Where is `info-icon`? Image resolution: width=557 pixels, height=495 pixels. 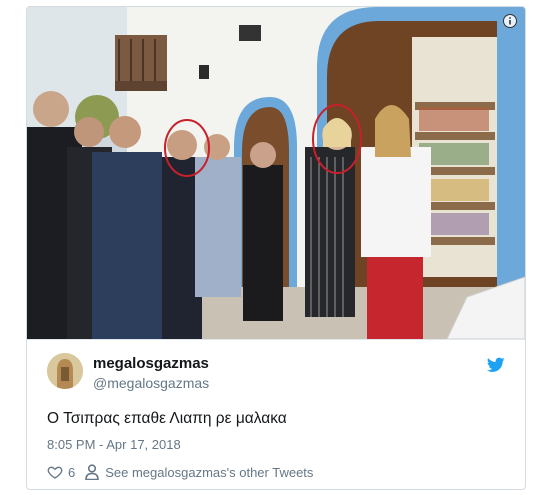
info-icon is located at coordinates (510, 21).